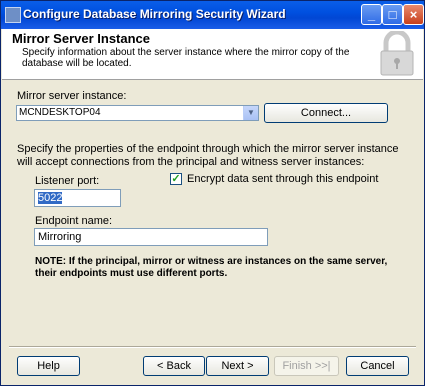  I want to click on page-title: Mirror Server Instance, so click(81, 38).